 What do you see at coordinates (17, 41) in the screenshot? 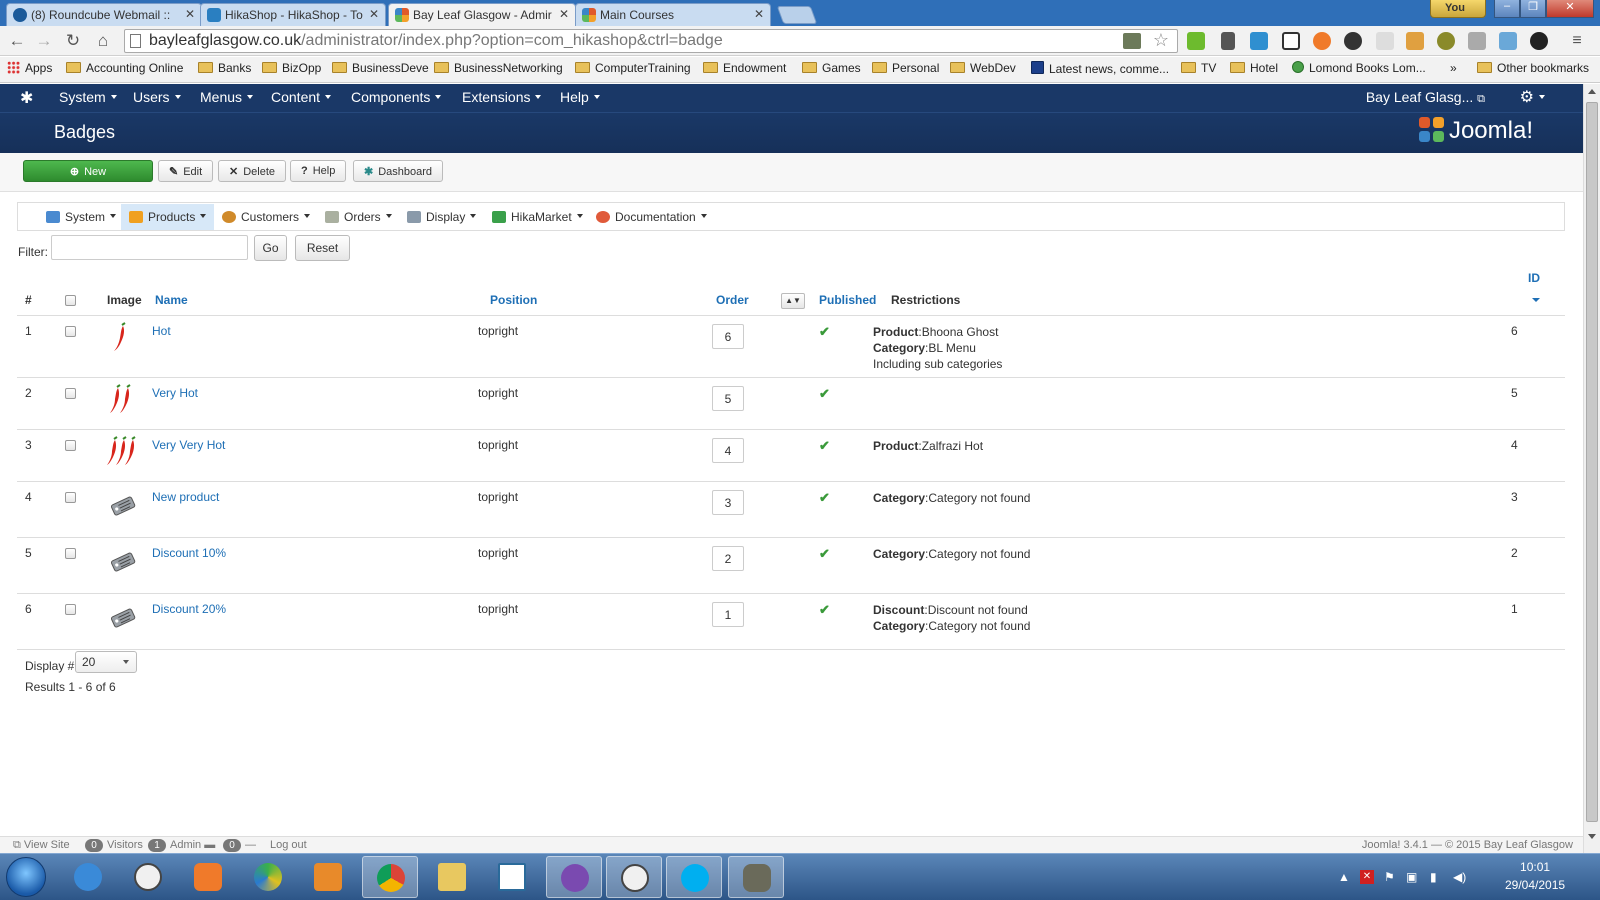
I see `back-icon: ←` at bounding box center [17, 41].